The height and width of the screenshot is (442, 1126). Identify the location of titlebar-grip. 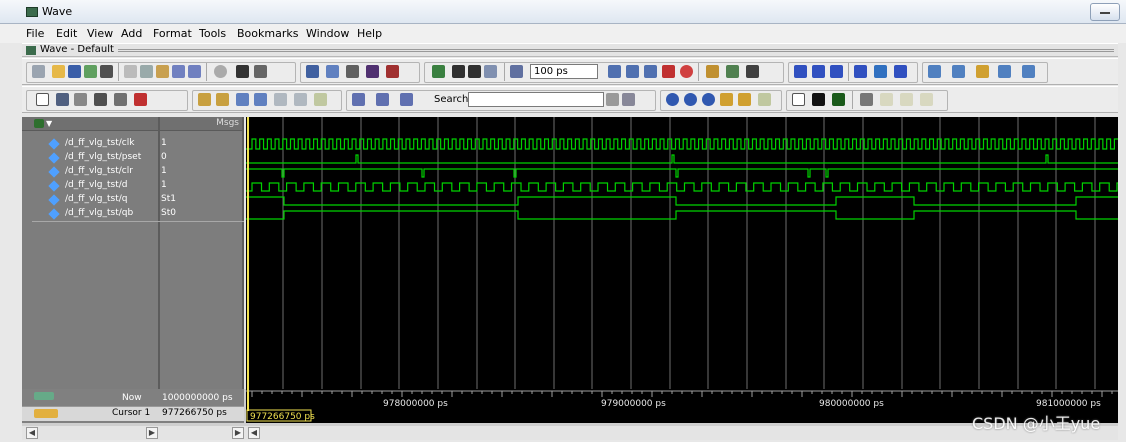
(616, 50).